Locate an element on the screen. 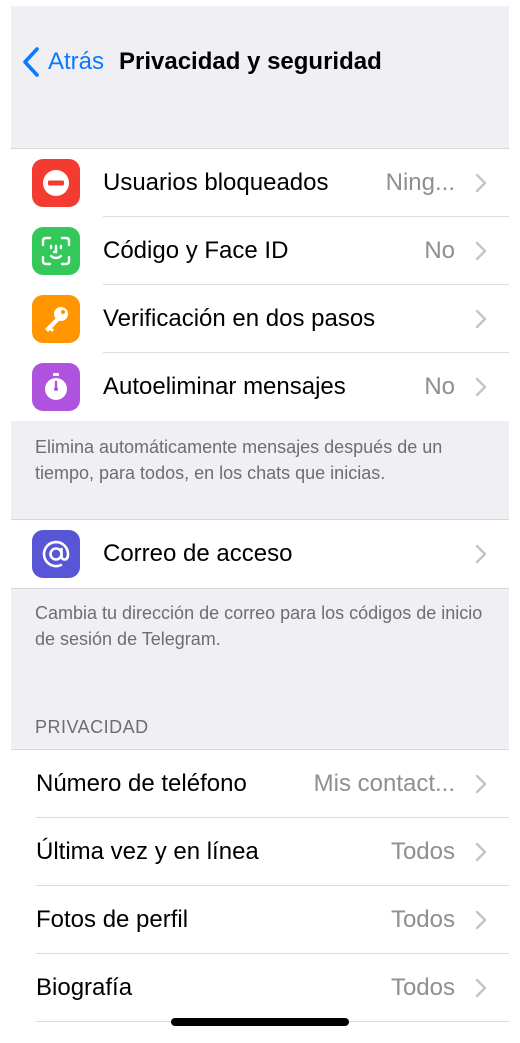  row-label: Fotos de perfil is located at coordinates (112, 919).